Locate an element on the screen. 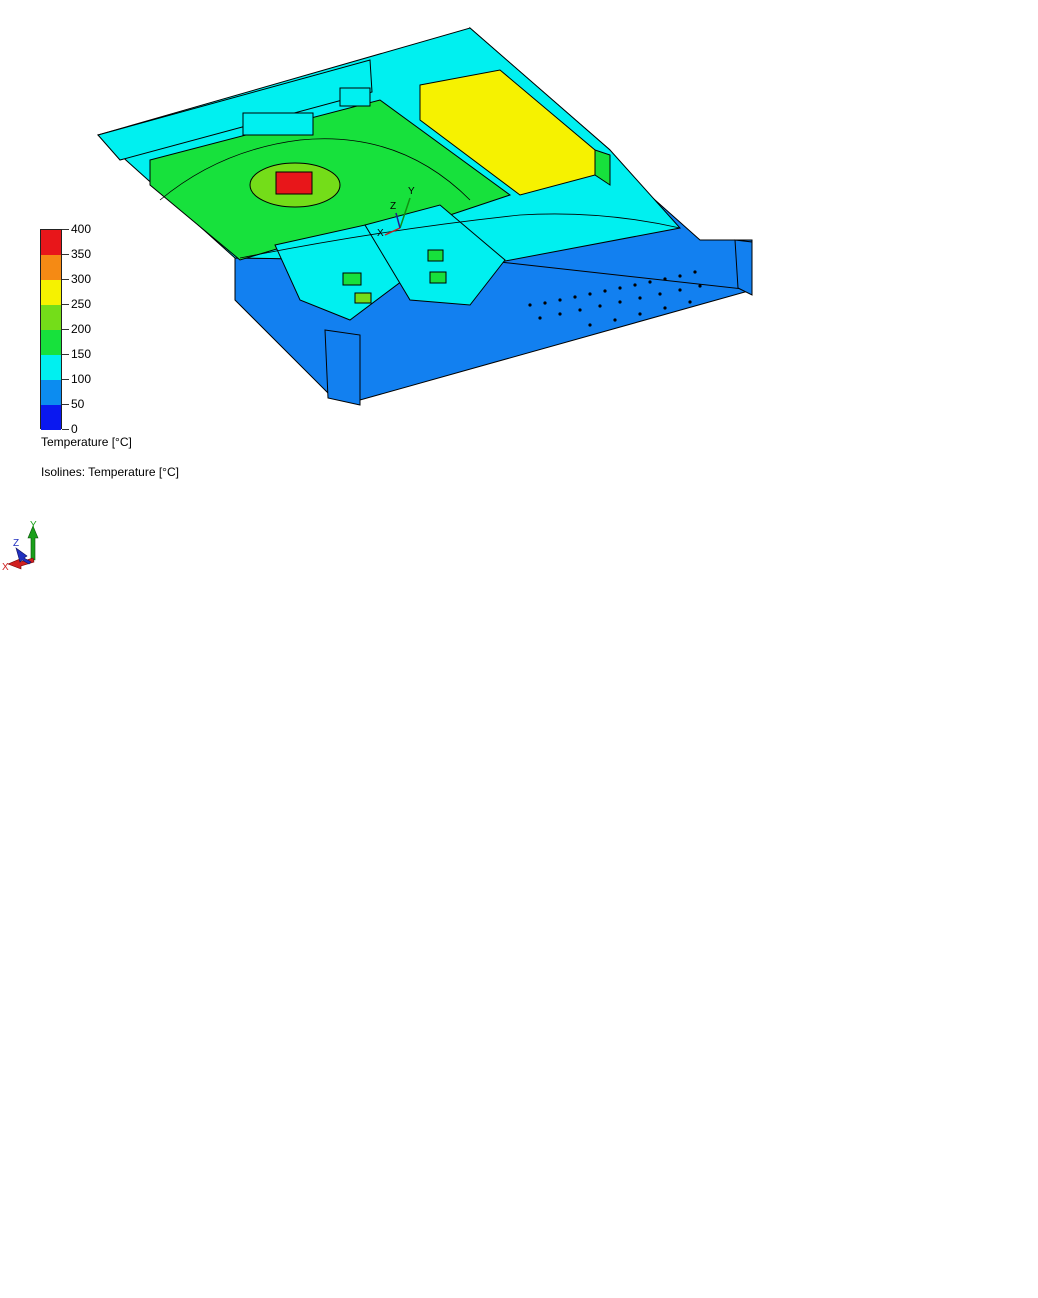 The image size is (1038, 1298). colorbar-tick-label: 300 is located at coordinates (81, 279).